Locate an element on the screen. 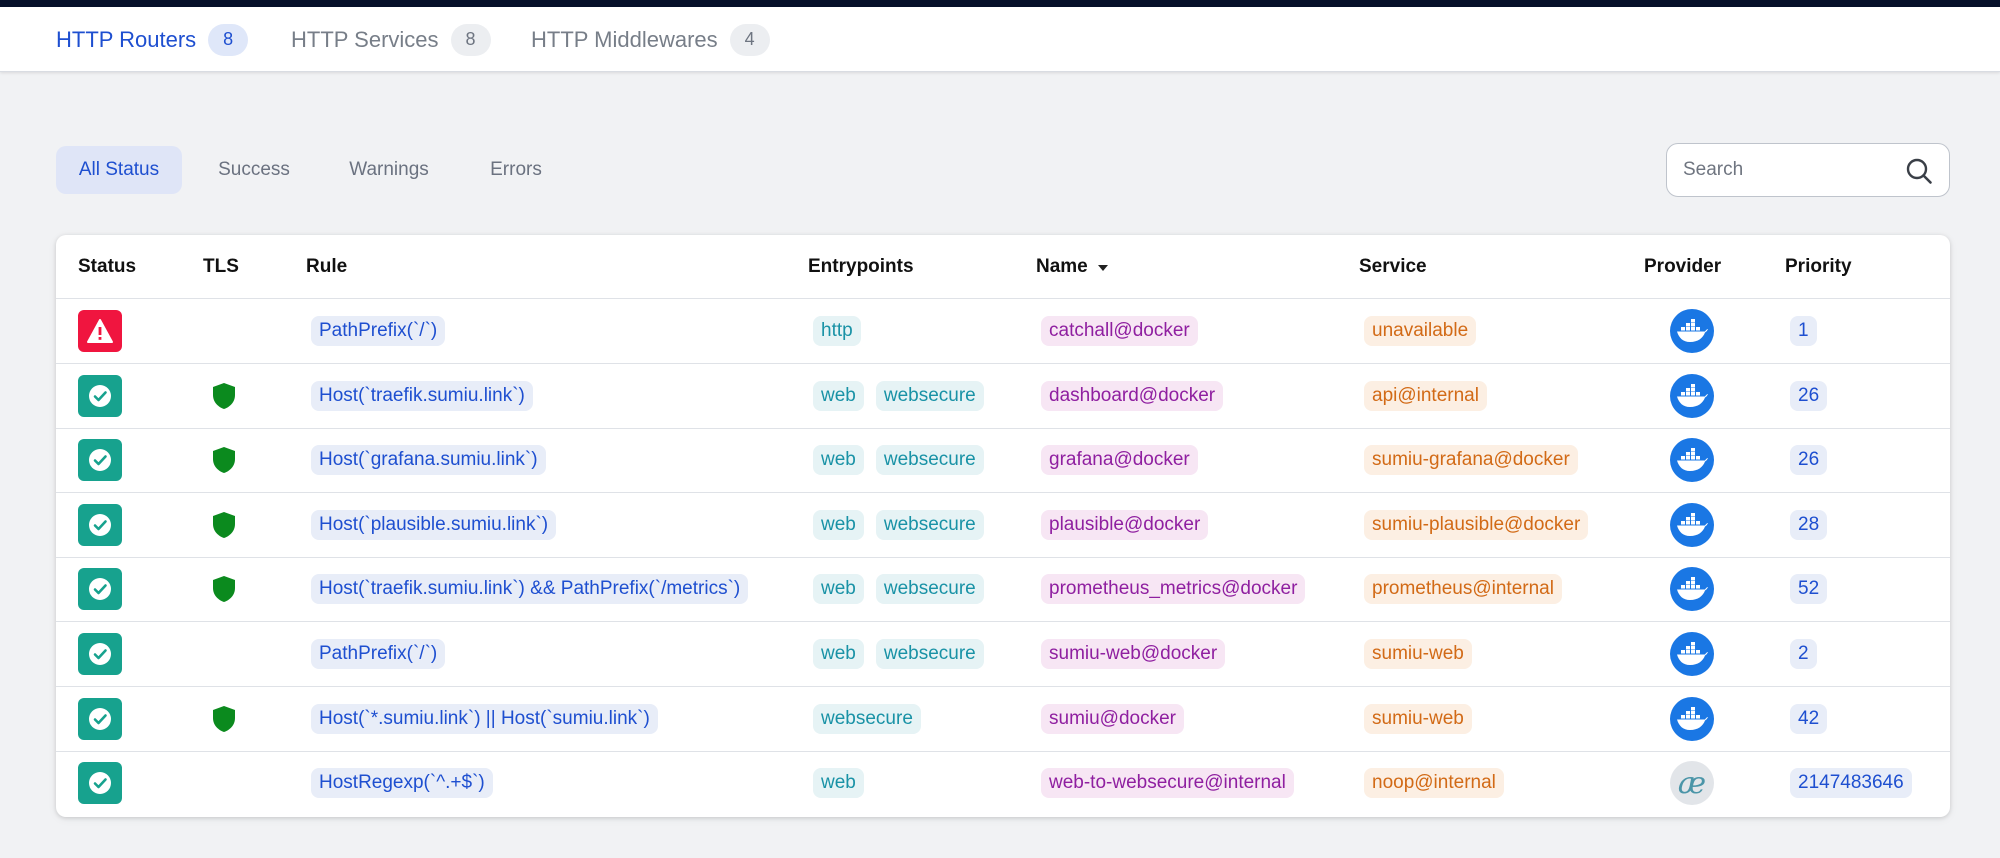  router-name-chip: dashboard@docker is located at coordinates (1132, 395).